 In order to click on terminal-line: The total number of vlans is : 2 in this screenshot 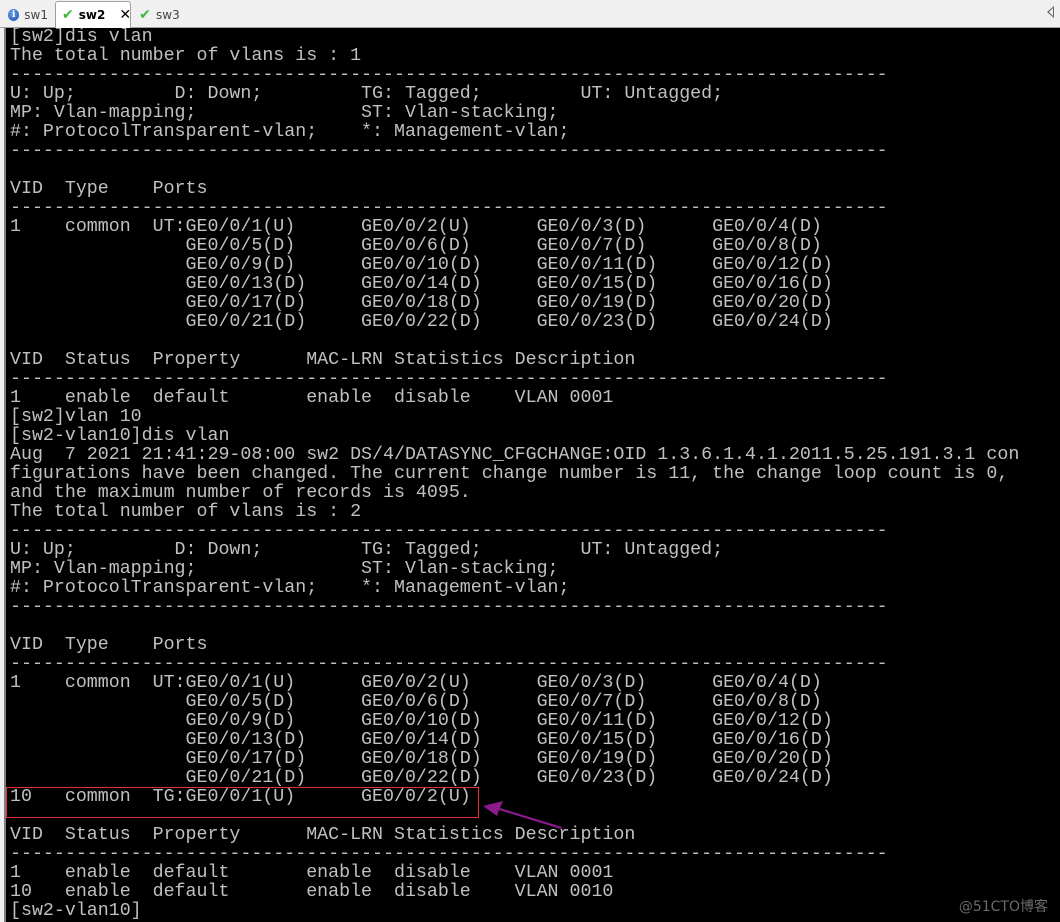, I will do `click(186, 512)`.